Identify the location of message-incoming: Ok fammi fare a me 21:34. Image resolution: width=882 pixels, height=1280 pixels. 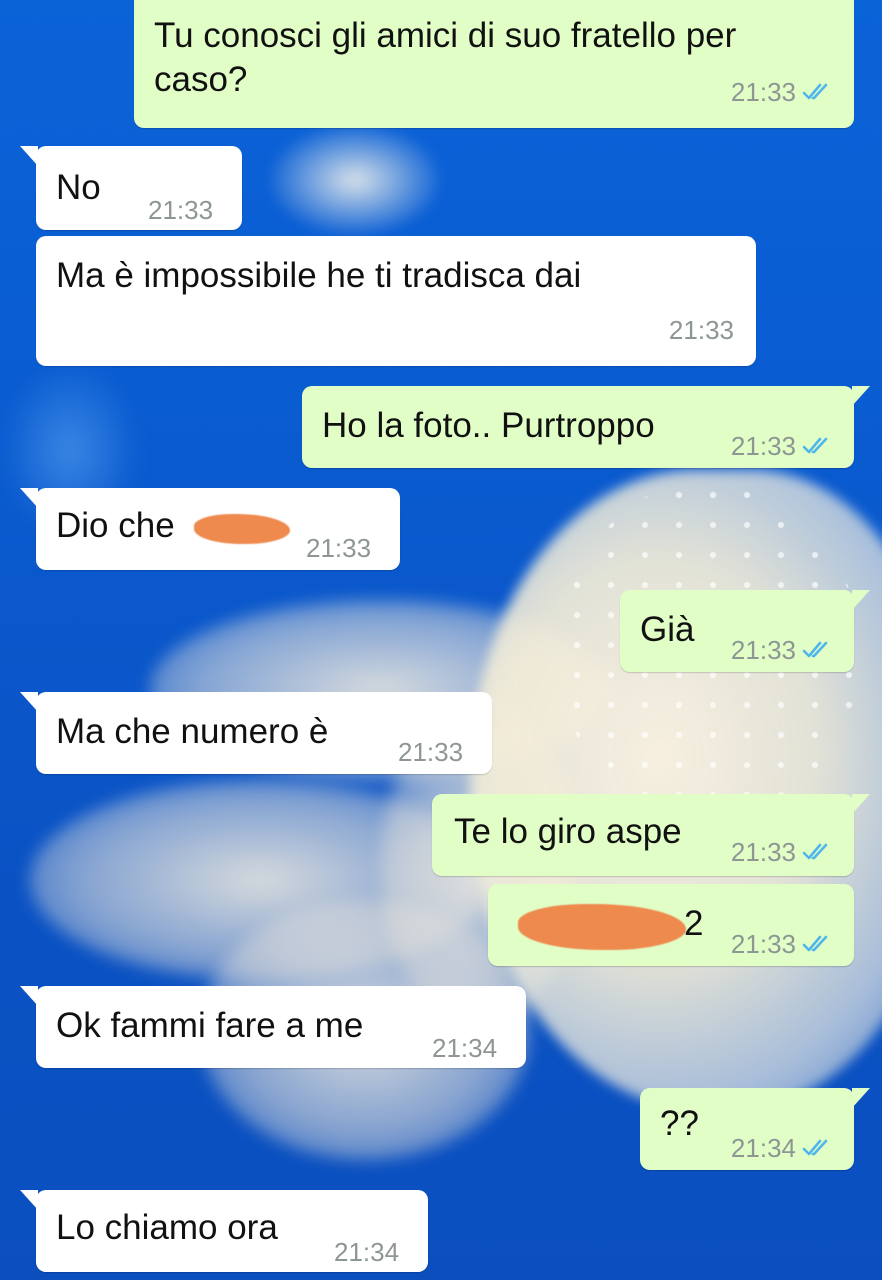
(273, 1028).